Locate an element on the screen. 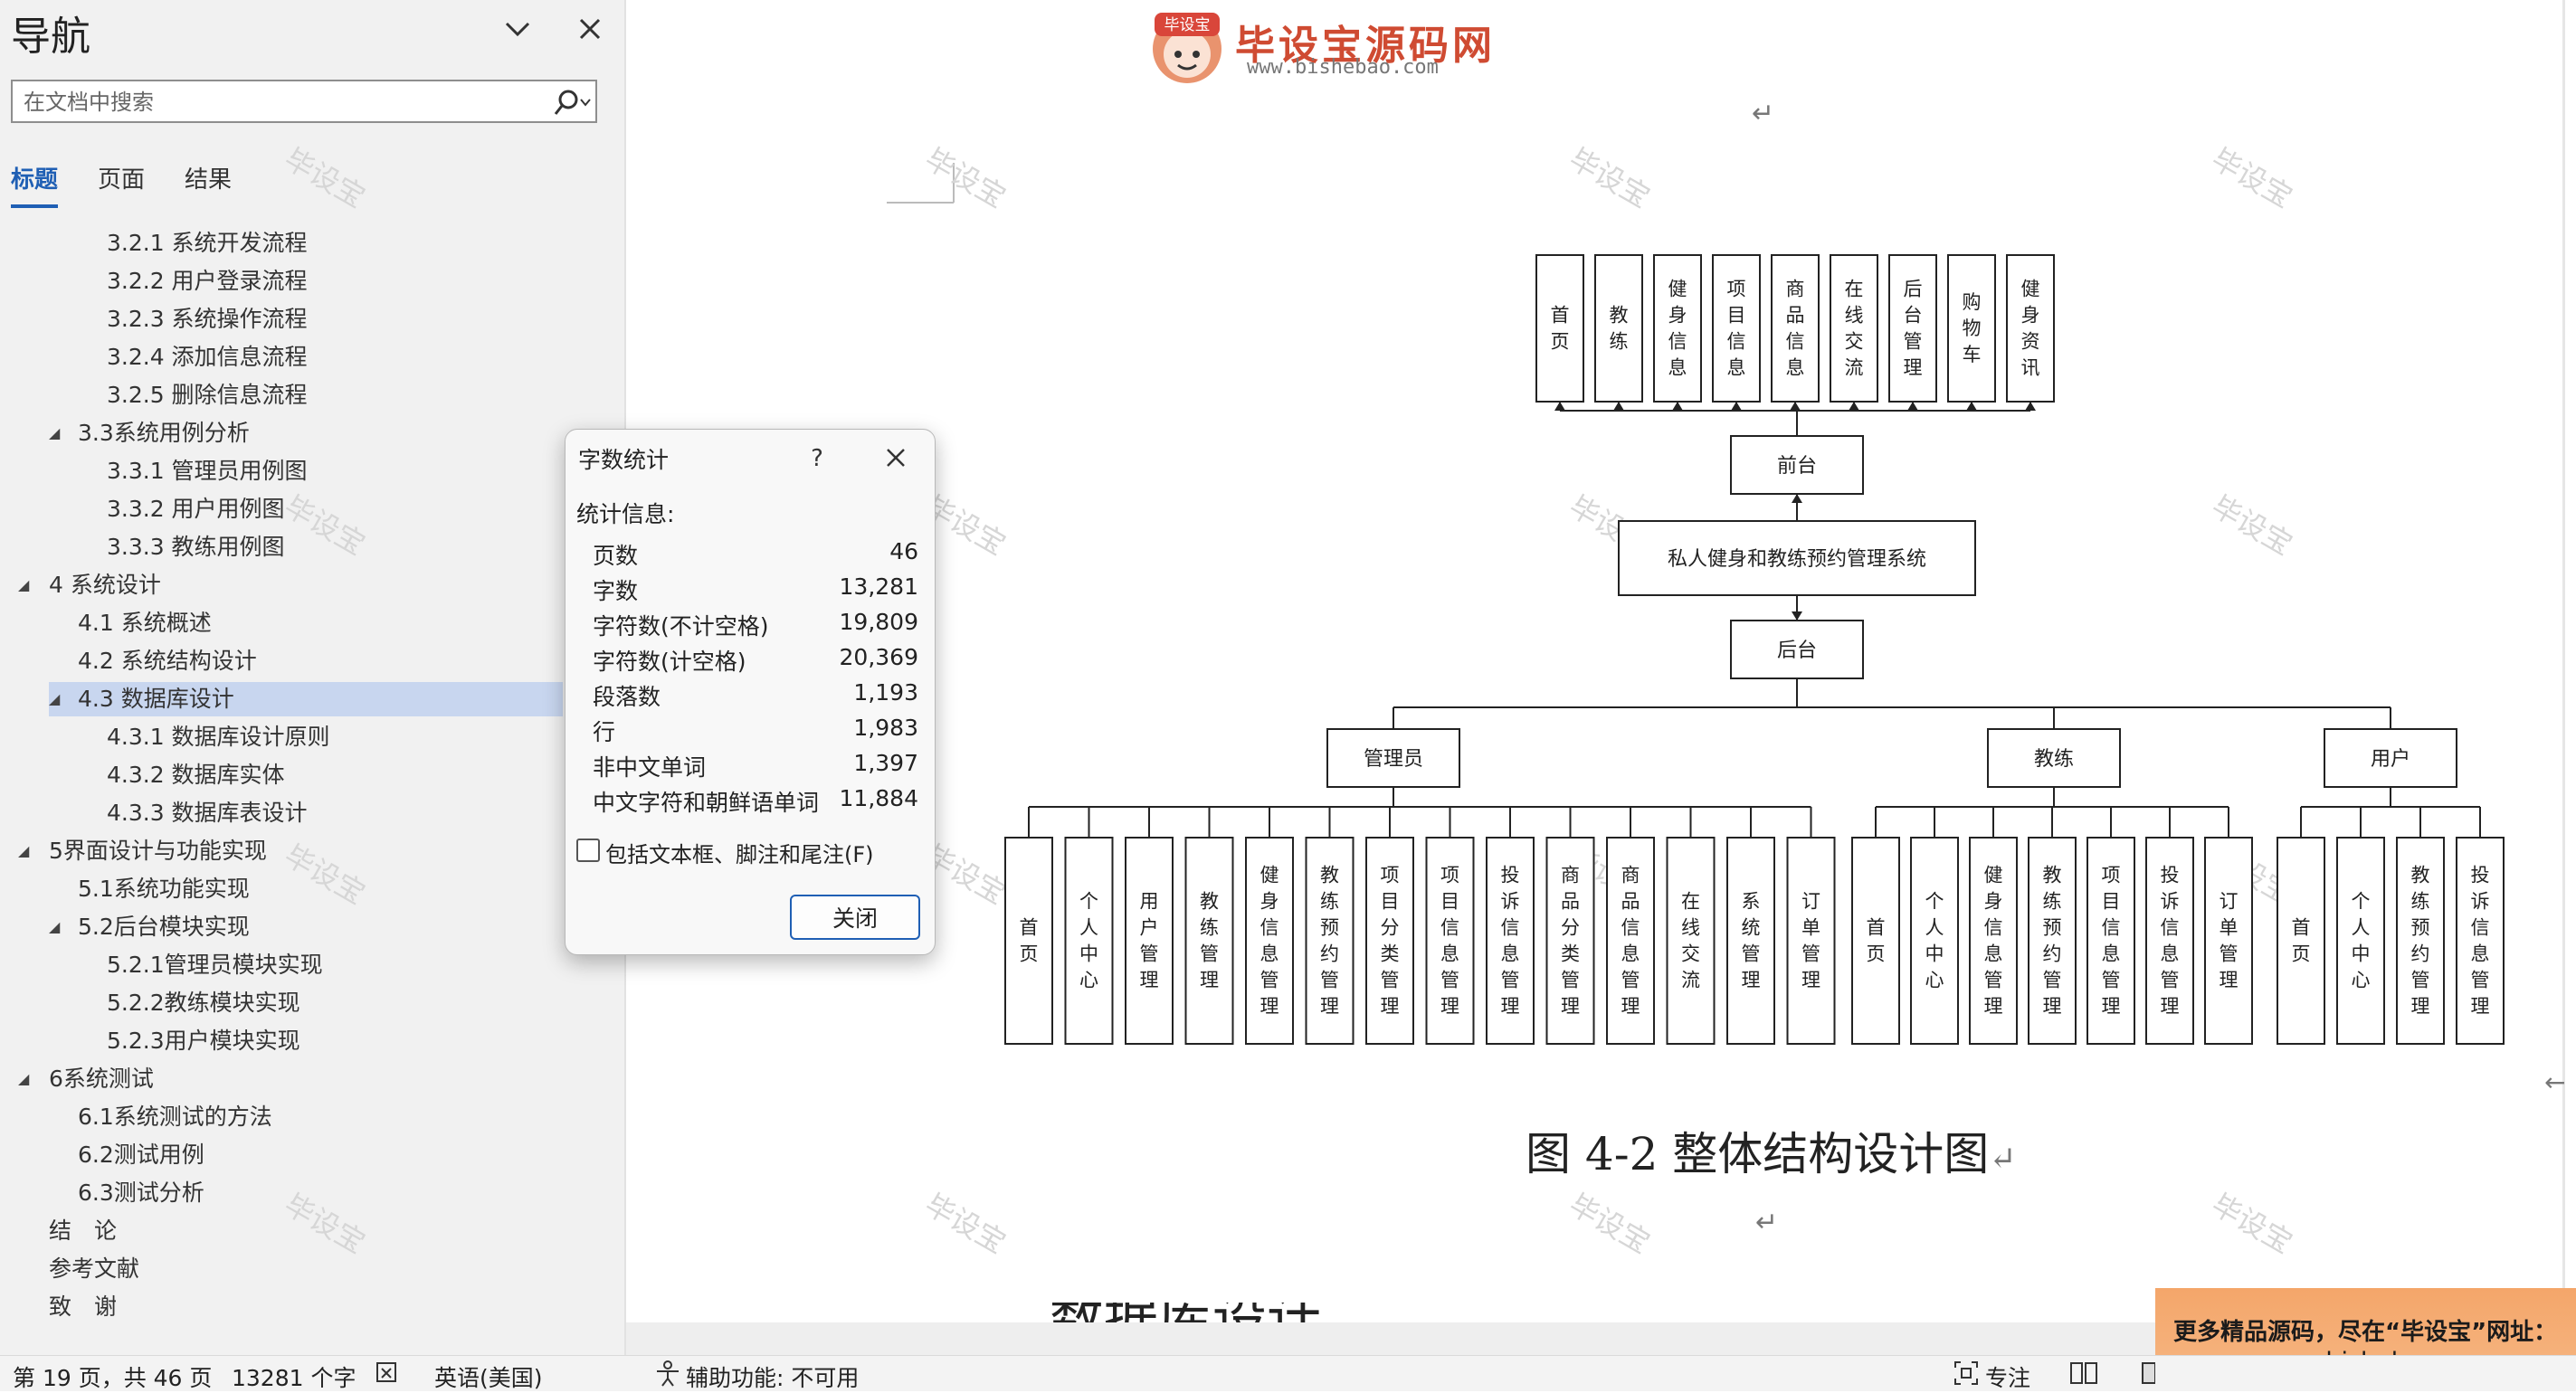 The height and width of the screenshot is (1393, 2576). role-module-box-char: 息 is located at coordinates (1510, 954).